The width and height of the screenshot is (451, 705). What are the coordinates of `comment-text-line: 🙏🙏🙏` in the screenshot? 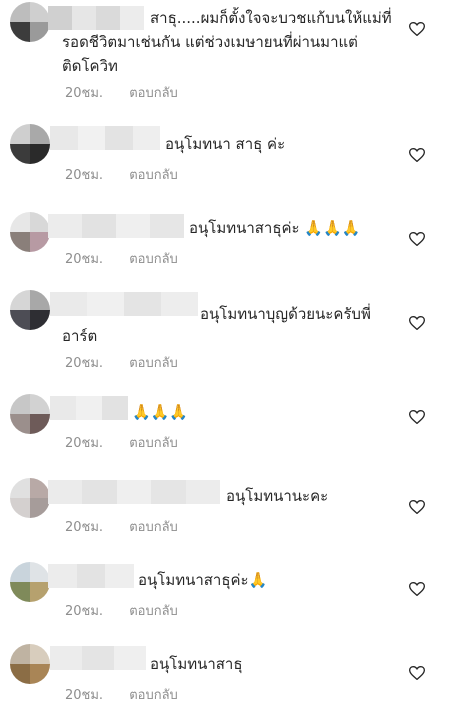 It's located at (160, 412).